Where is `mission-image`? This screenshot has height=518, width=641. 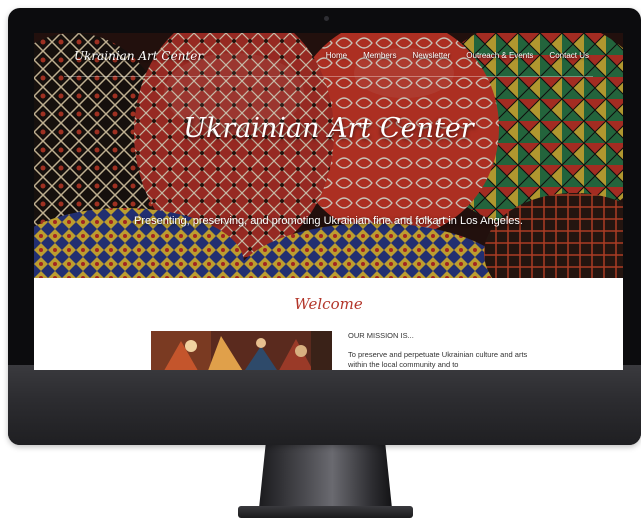
mission-image is located at coordinates (241, 350).